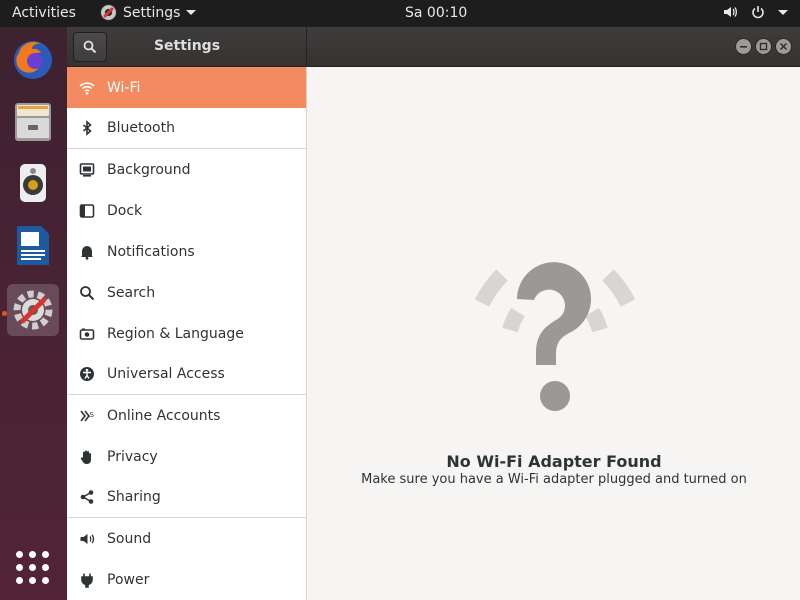 The width and height of the screenshot is (800, 600). I want to click on sidebar-item-label: Power, so click(128, 579).